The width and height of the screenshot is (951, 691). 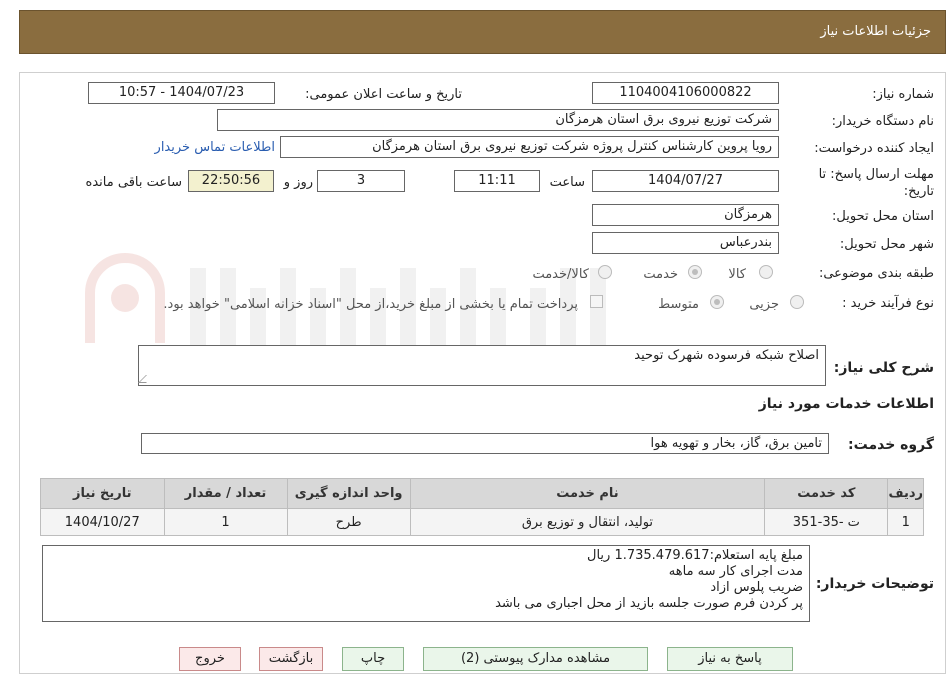 What do you see at coordinates (797, 302) in the screenshot?
I see `process-radio-minor` at bounding box center [797, 302].